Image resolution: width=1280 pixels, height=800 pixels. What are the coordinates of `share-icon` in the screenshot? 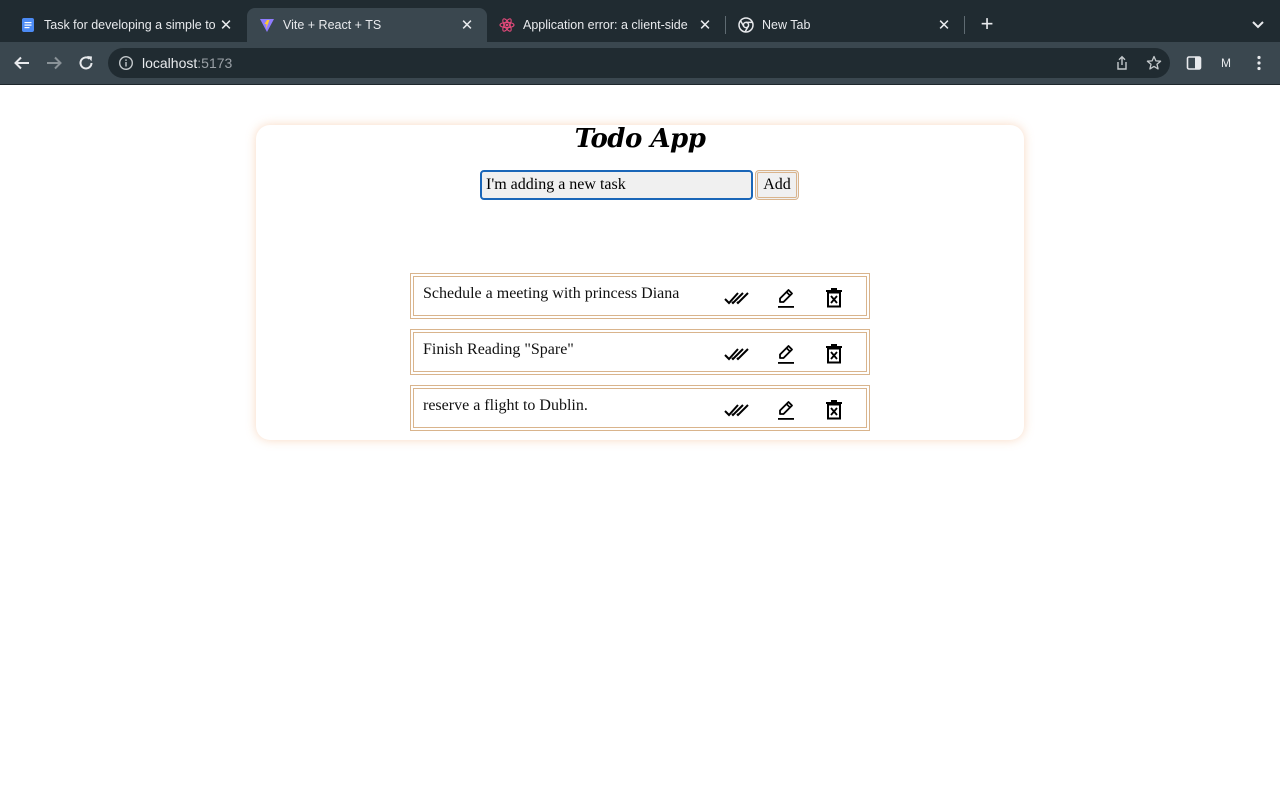 It's located at (1122, 63).